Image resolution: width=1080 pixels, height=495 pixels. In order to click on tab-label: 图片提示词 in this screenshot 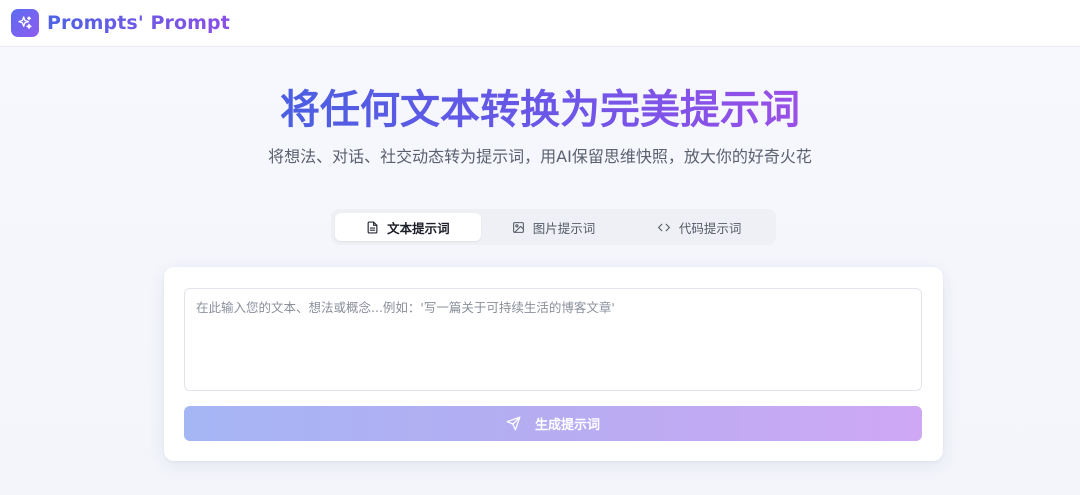, I will do `click(564, 228)`.